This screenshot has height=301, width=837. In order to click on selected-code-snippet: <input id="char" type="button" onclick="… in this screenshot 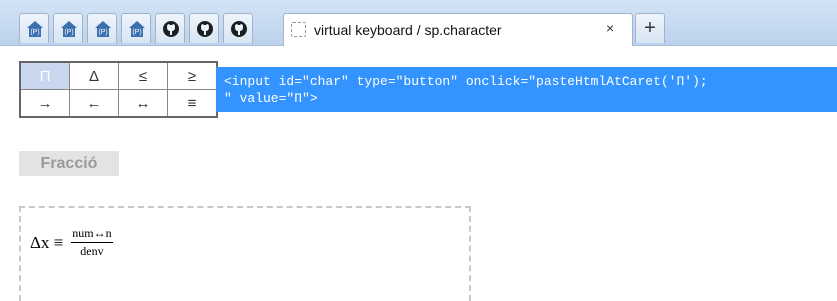, I will do `click(526, 89)`.